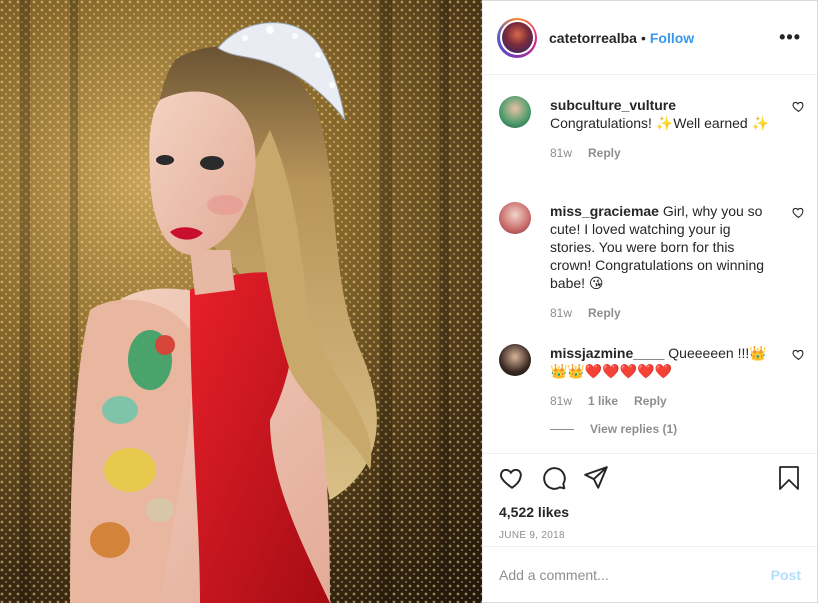  What do you see at coordinates (517, 37) in the screenshot?
I see `author-avatar` at bounding box center [517, 37].